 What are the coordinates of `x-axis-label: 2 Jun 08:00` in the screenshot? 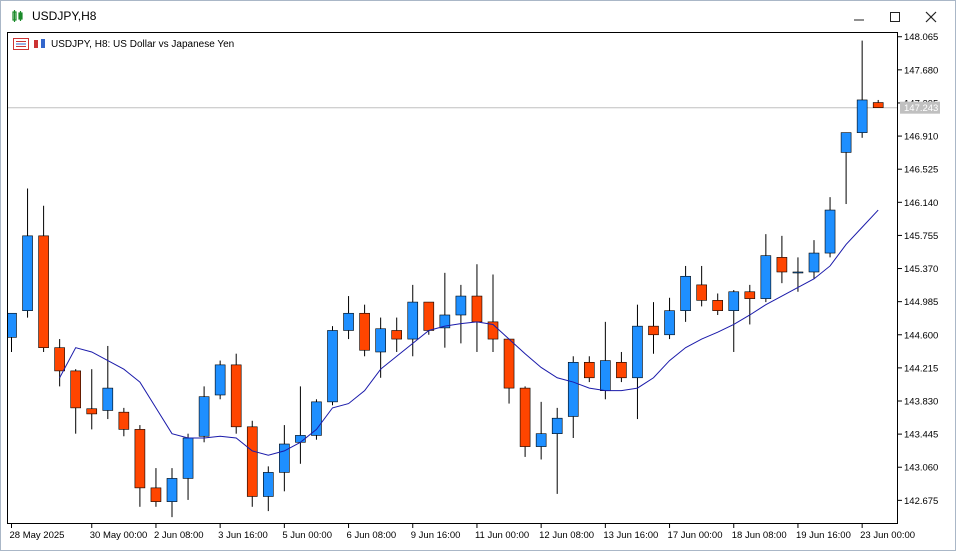 It's located at (179, 535).